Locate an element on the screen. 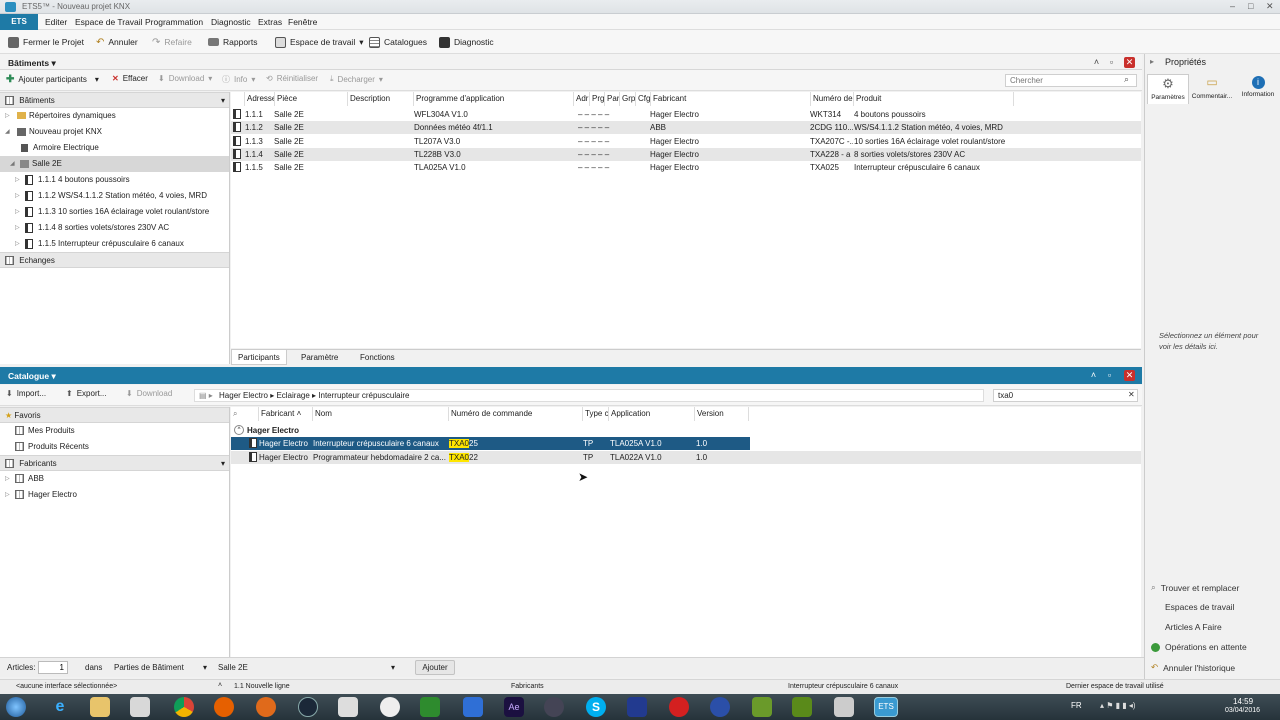  breadcrumb-root-icon: ▤ ▸ is located at coordinates (206, 395).